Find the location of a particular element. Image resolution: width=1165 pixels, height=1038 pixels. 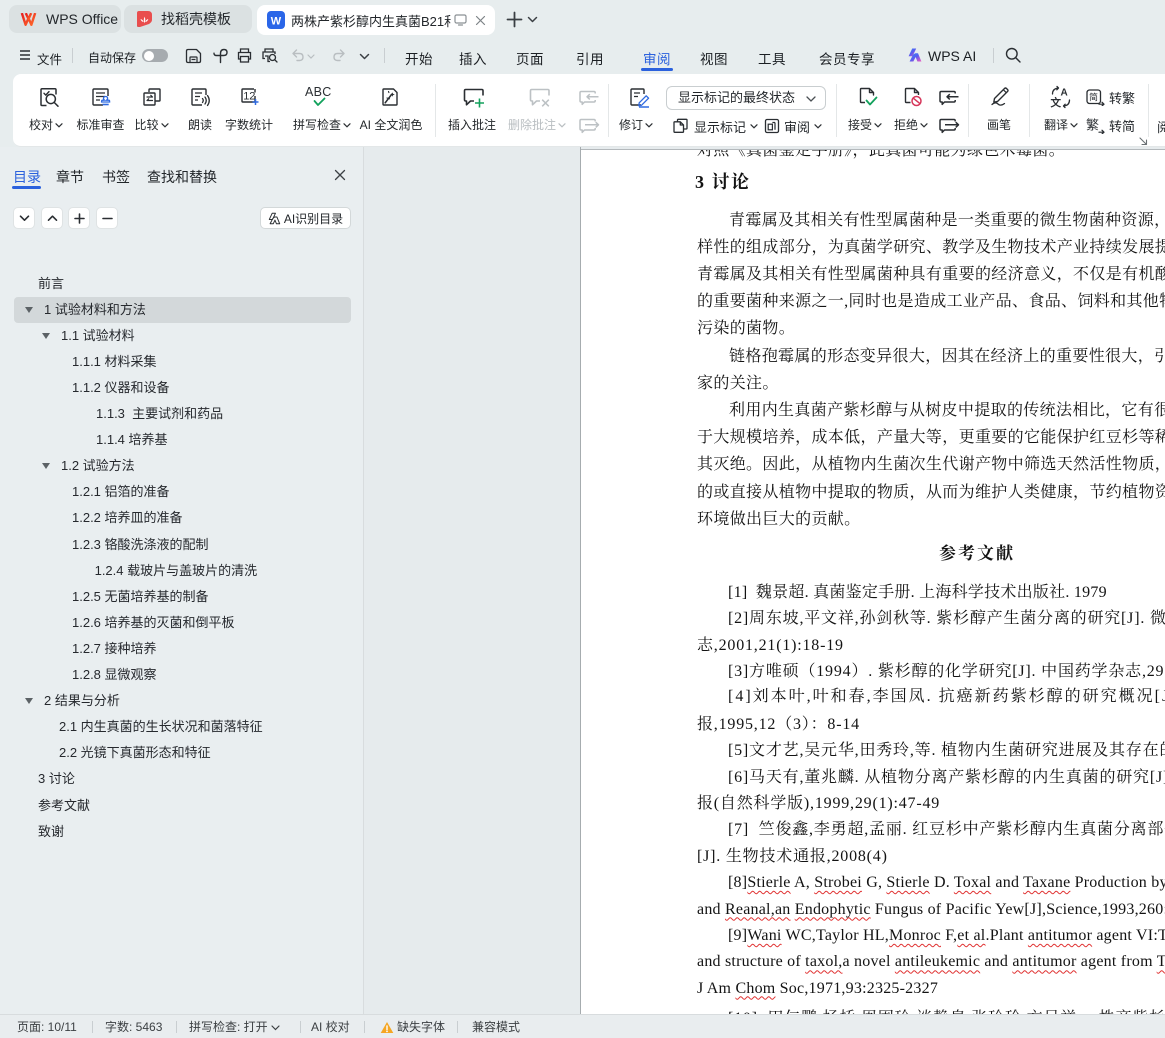

svg-text: 文 is located at coordinates (1056, 102).